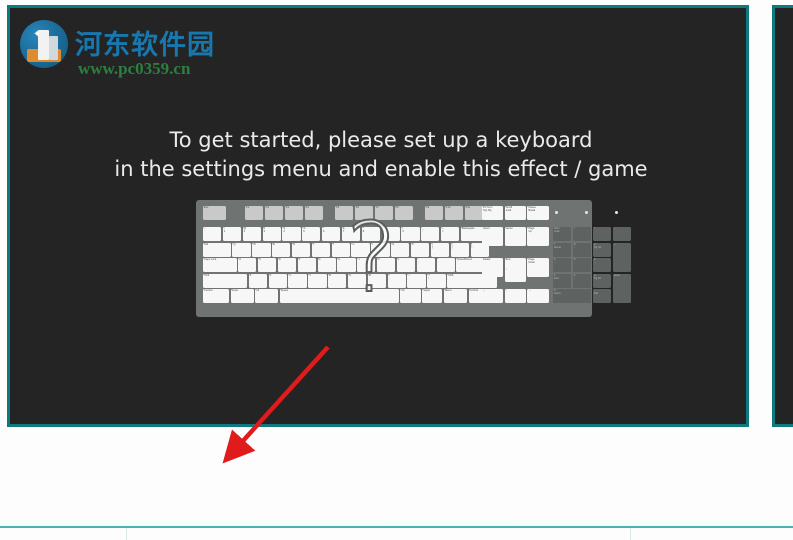 The width and height of the screenshot is (793, 540). I want to click on keyboard-key: 4 ←, so click(562, 265).